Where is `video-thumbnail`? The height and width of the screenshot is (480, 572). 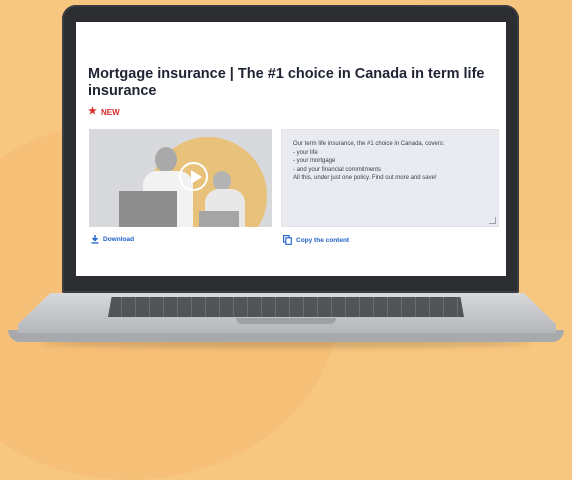 video-thumbnail is located at coordinates (180, 178).